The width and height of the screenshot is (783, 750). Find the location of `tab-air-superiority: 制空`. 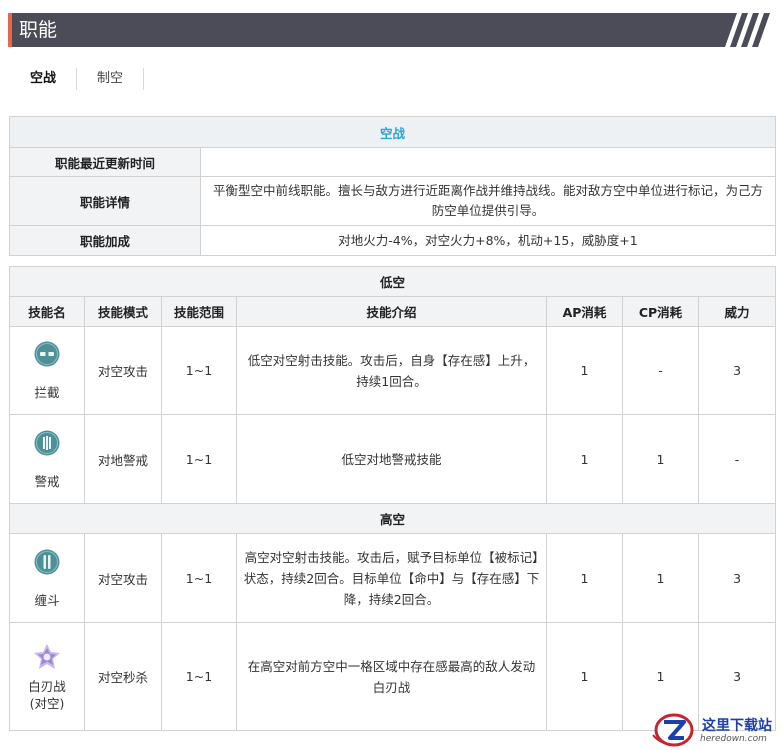

tab-air-superiority: 制空 is located at coordinates (111, 79).